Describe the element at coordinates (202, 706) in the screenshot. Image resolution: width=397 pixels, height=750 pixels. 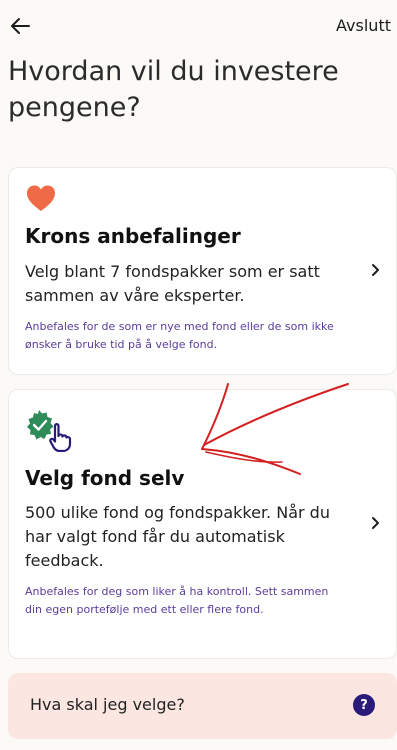
I see `help-button: Hva skal jeg velge? ?` at that location.